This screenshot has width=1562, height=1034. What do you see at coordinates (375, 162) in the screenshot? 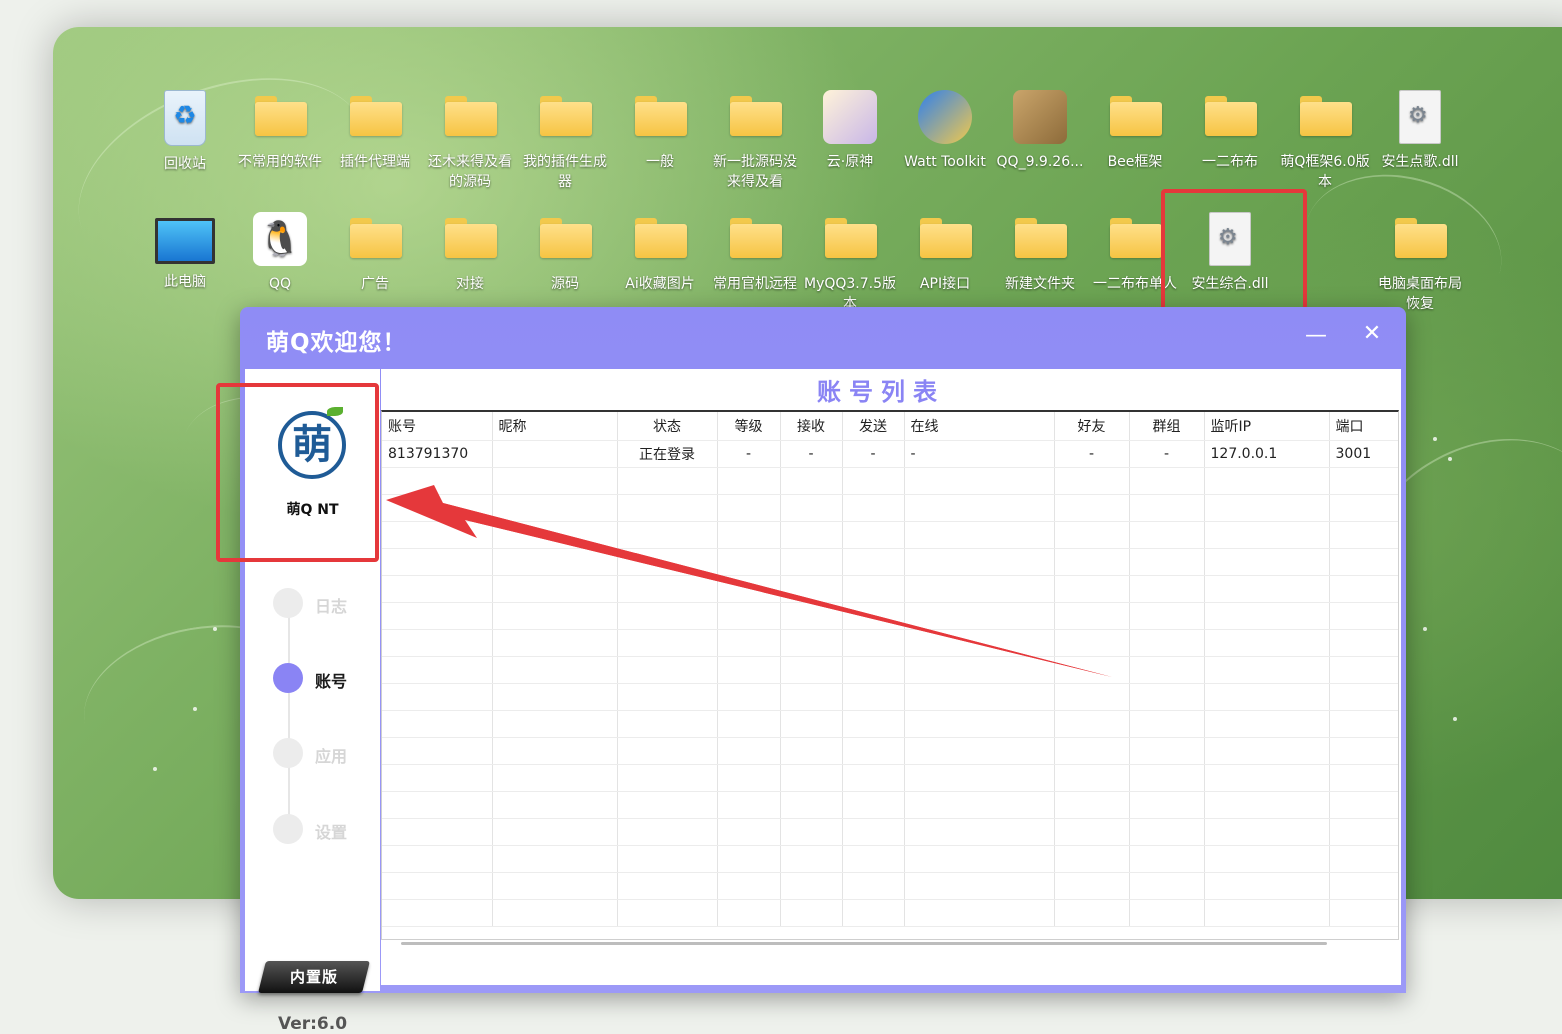
I see `desktop-icon-label: 插件代理端` at bounding box center [375, 162].